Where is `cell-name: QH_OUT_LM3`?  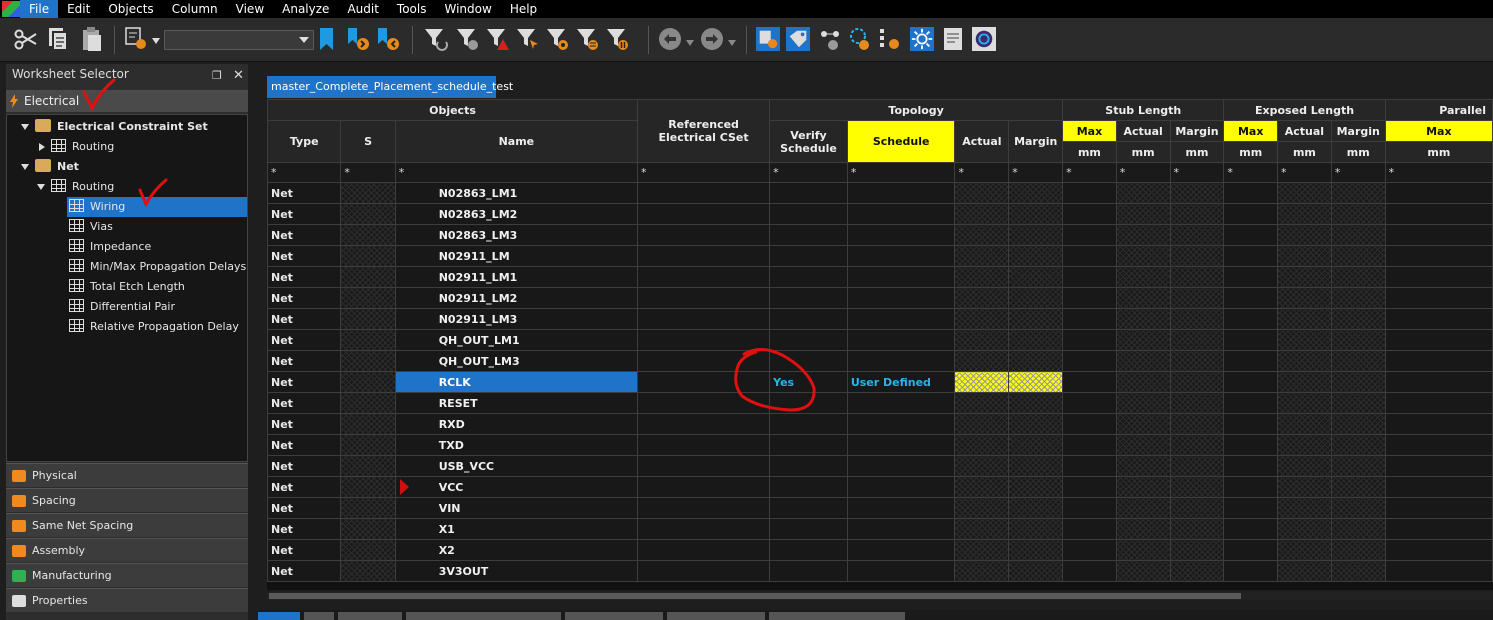 cell-name: QH_OUT_LM3 is located at coordinates (516, 361).